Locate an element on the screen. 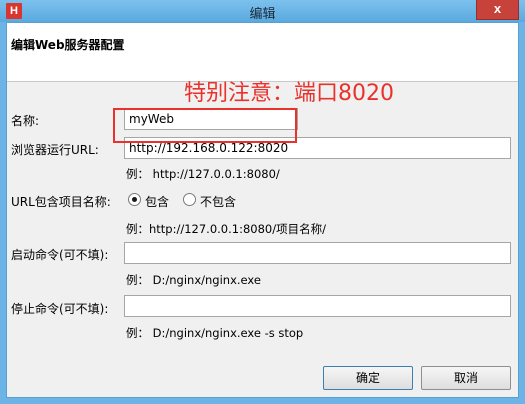 Image resolution: width=525 pixels, height=404 pixels. exclude-radio is located at coordinates (189, 199).